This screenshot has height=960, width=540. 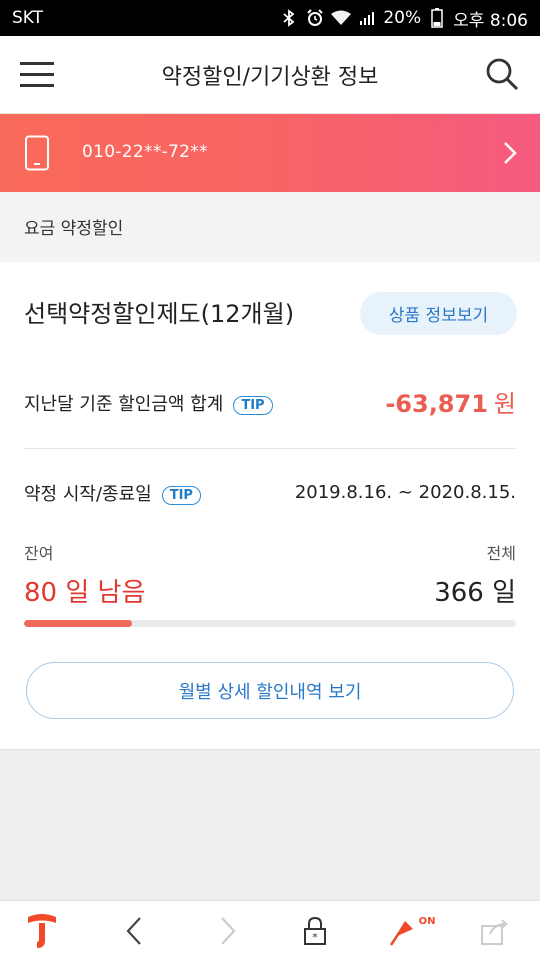 I want to click on remaining-label: 잔여, so click(x=39, y=553).